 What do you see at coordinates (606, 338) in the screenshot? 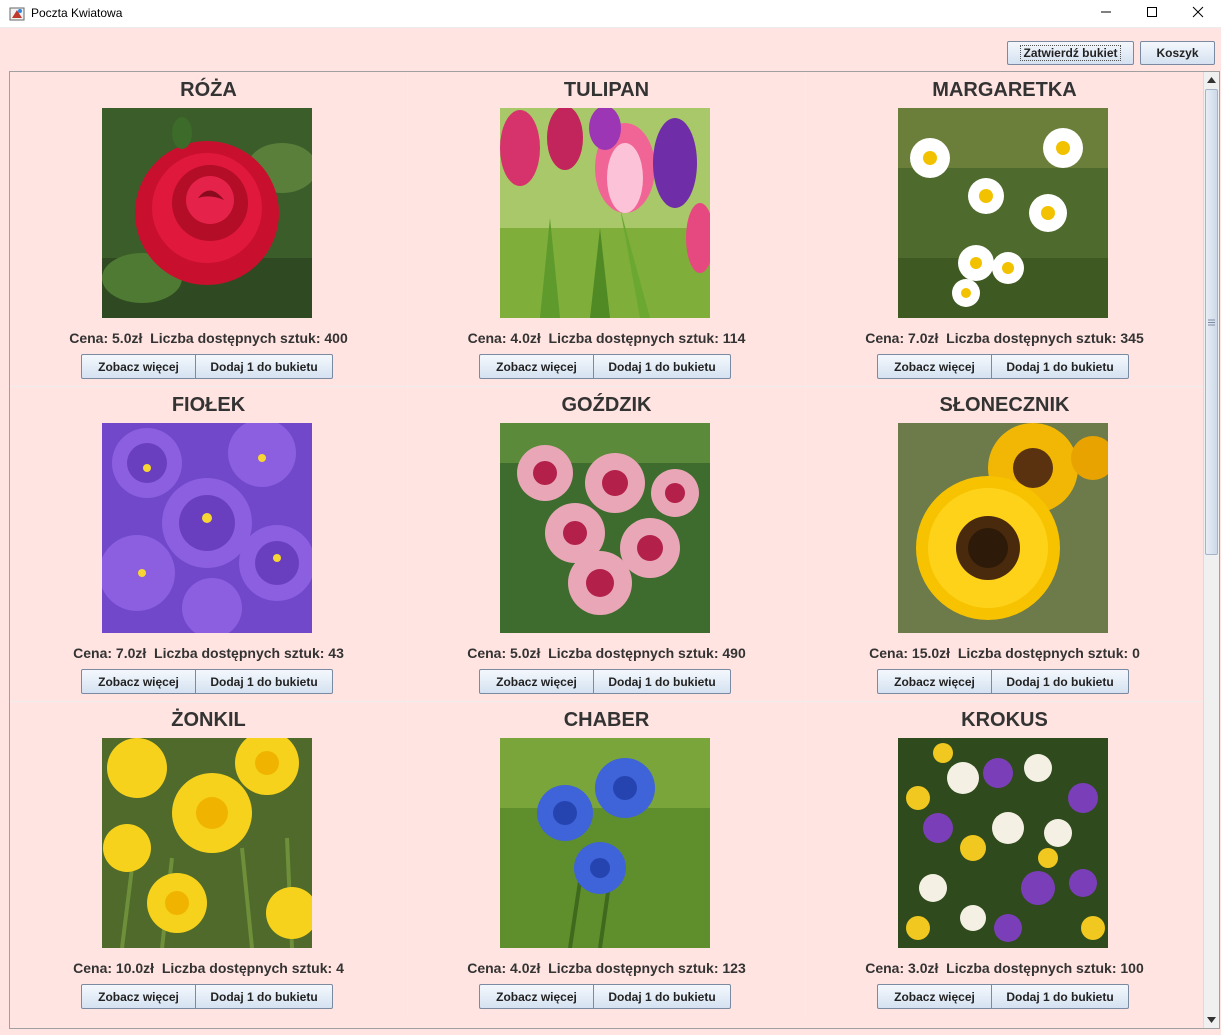
I see `product-info: Cena: 4.0zł Liczba dostępnych sztuk: 114` at bounding box center [606, 338].